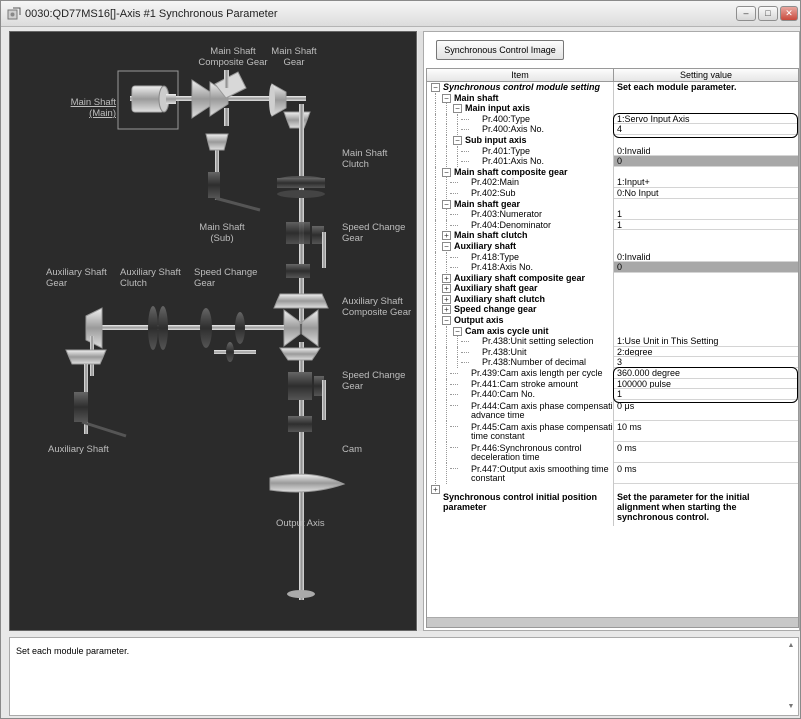 The image size is (801, 719). What do you see at coordinates (612, 622) in the screenshot?
I see `horizontal-scrollbar` at bounding box center [612, 622].